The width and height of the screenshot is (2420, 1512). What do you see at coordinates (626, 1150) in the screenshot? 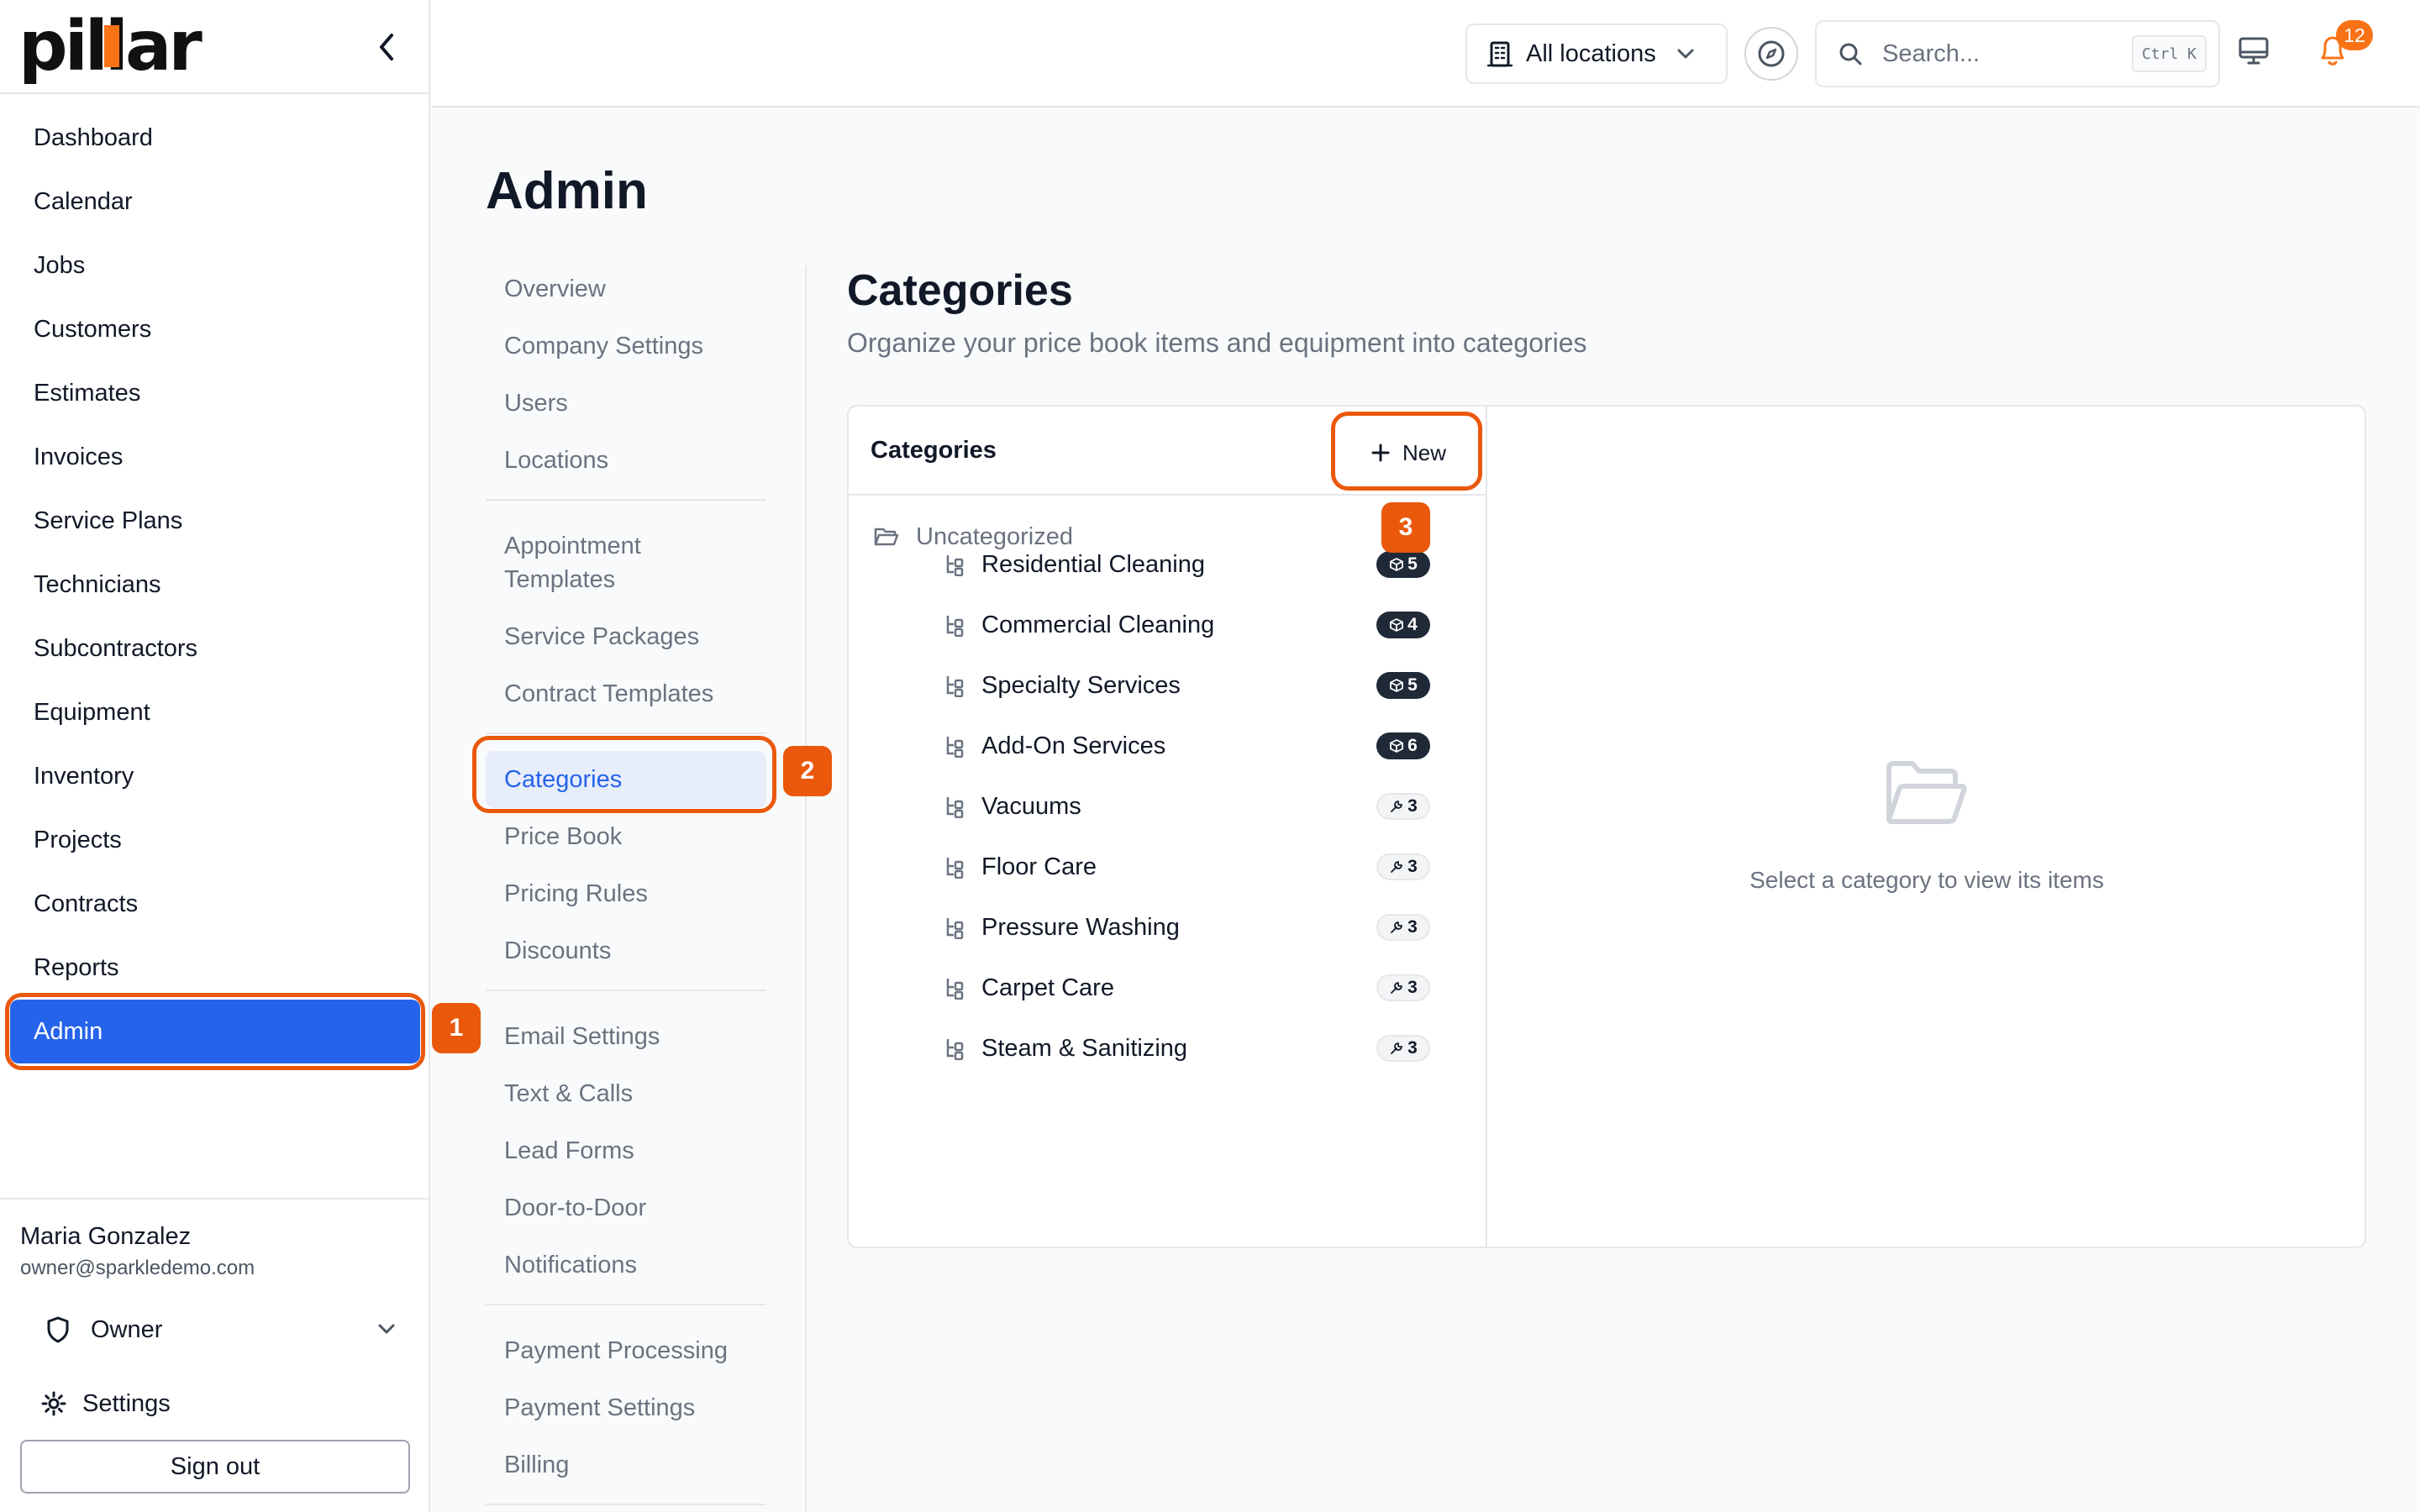
I see `subnav-lead-forms: Lead Forms` at bounding box center [626, 1150].